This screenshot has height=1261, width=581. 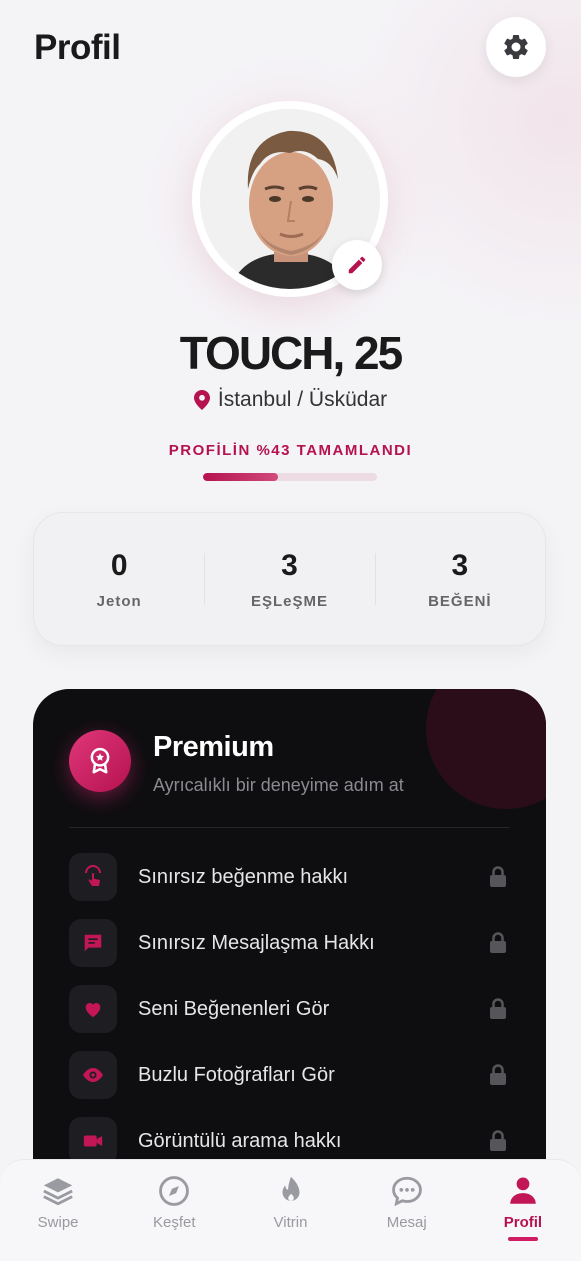 I want to click on stats-card: 0 Jeton 3 EŞLeŞME 3 BEĞENİ, so click(x=289, y=579).